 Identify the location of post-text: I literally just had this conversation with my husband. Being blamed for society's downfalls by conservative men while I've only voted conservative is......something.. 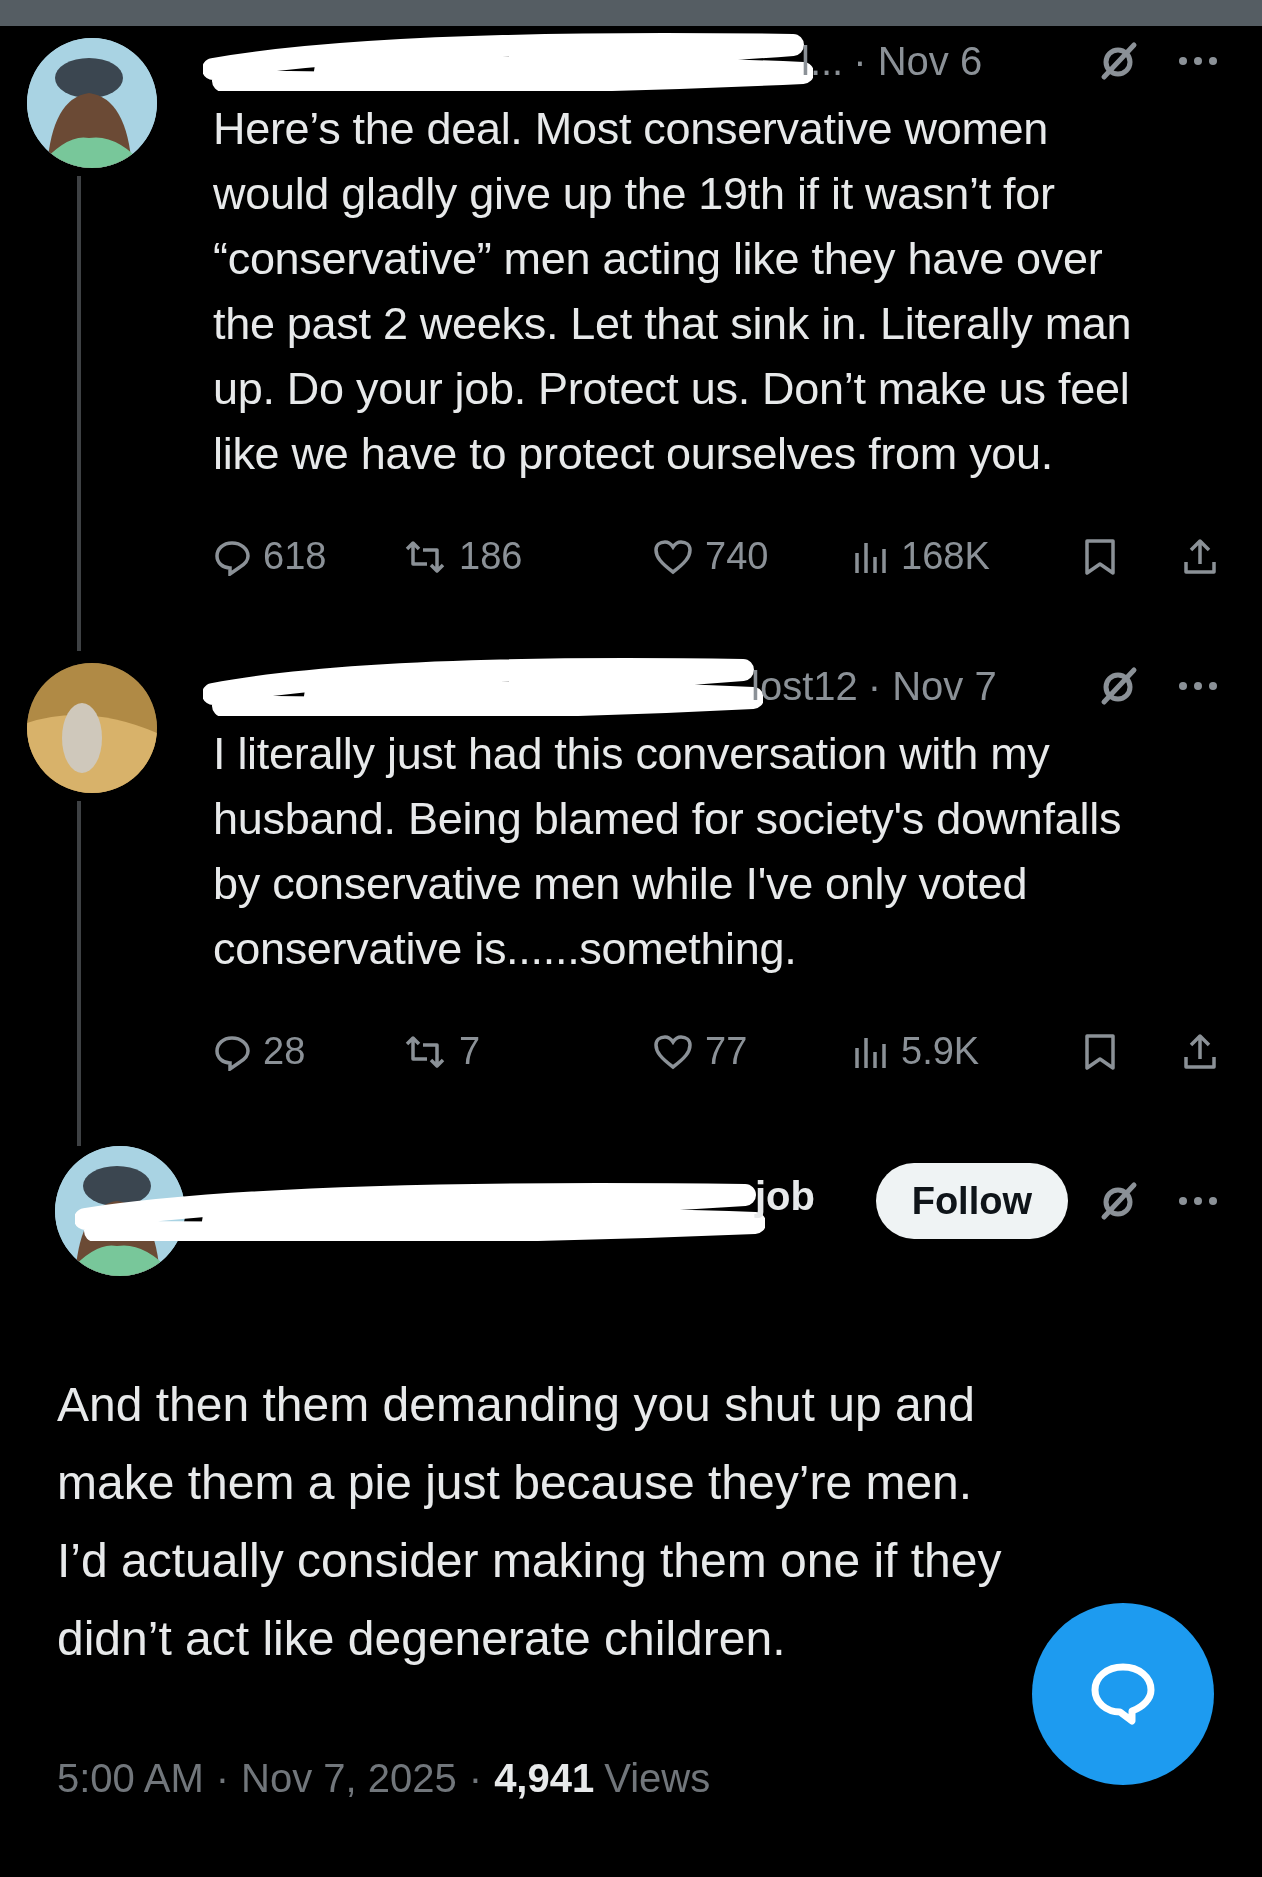
(668, 851).